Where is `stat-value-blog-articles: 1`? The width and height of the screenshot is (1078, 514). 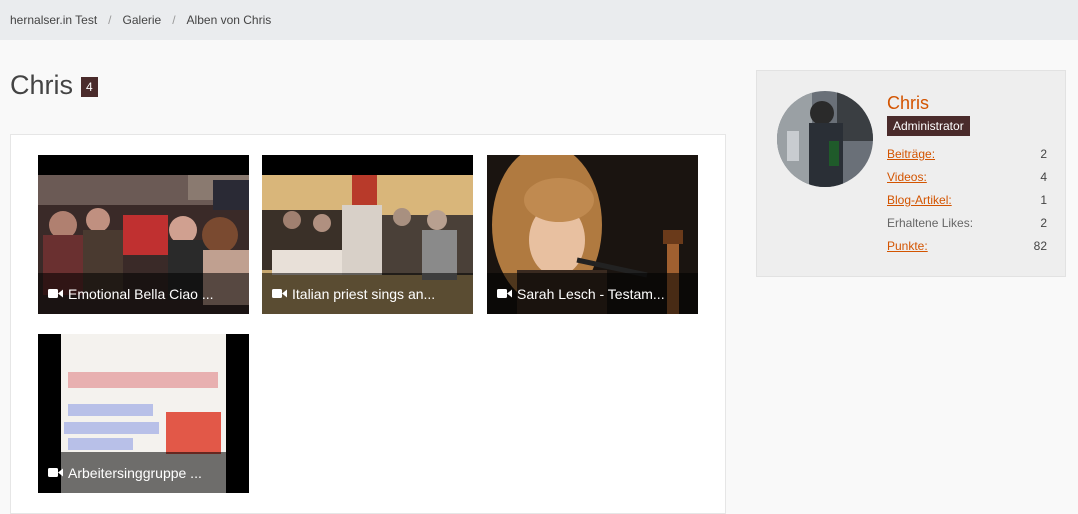 stat-value-blog-articles: 1 is located at coordinates (1043, 200).